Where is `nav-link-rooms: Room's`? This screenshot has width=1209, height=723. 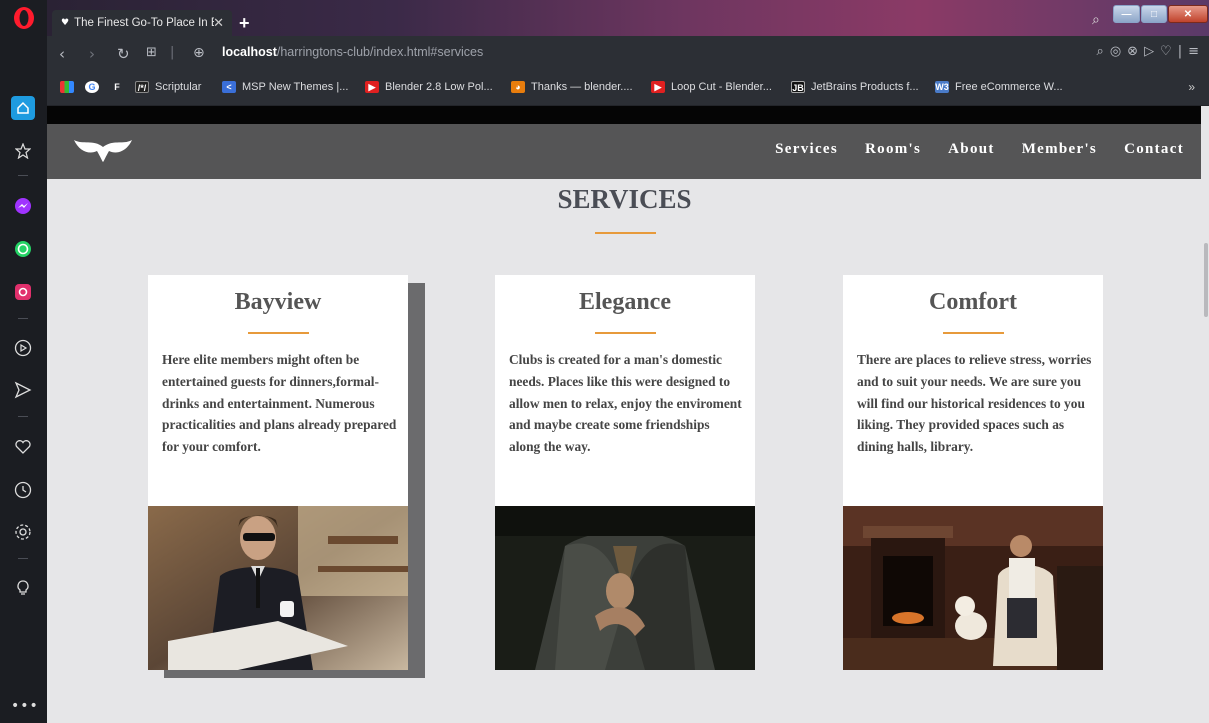 nav-link-rooms: Room's is located at coordinates (893, 149).